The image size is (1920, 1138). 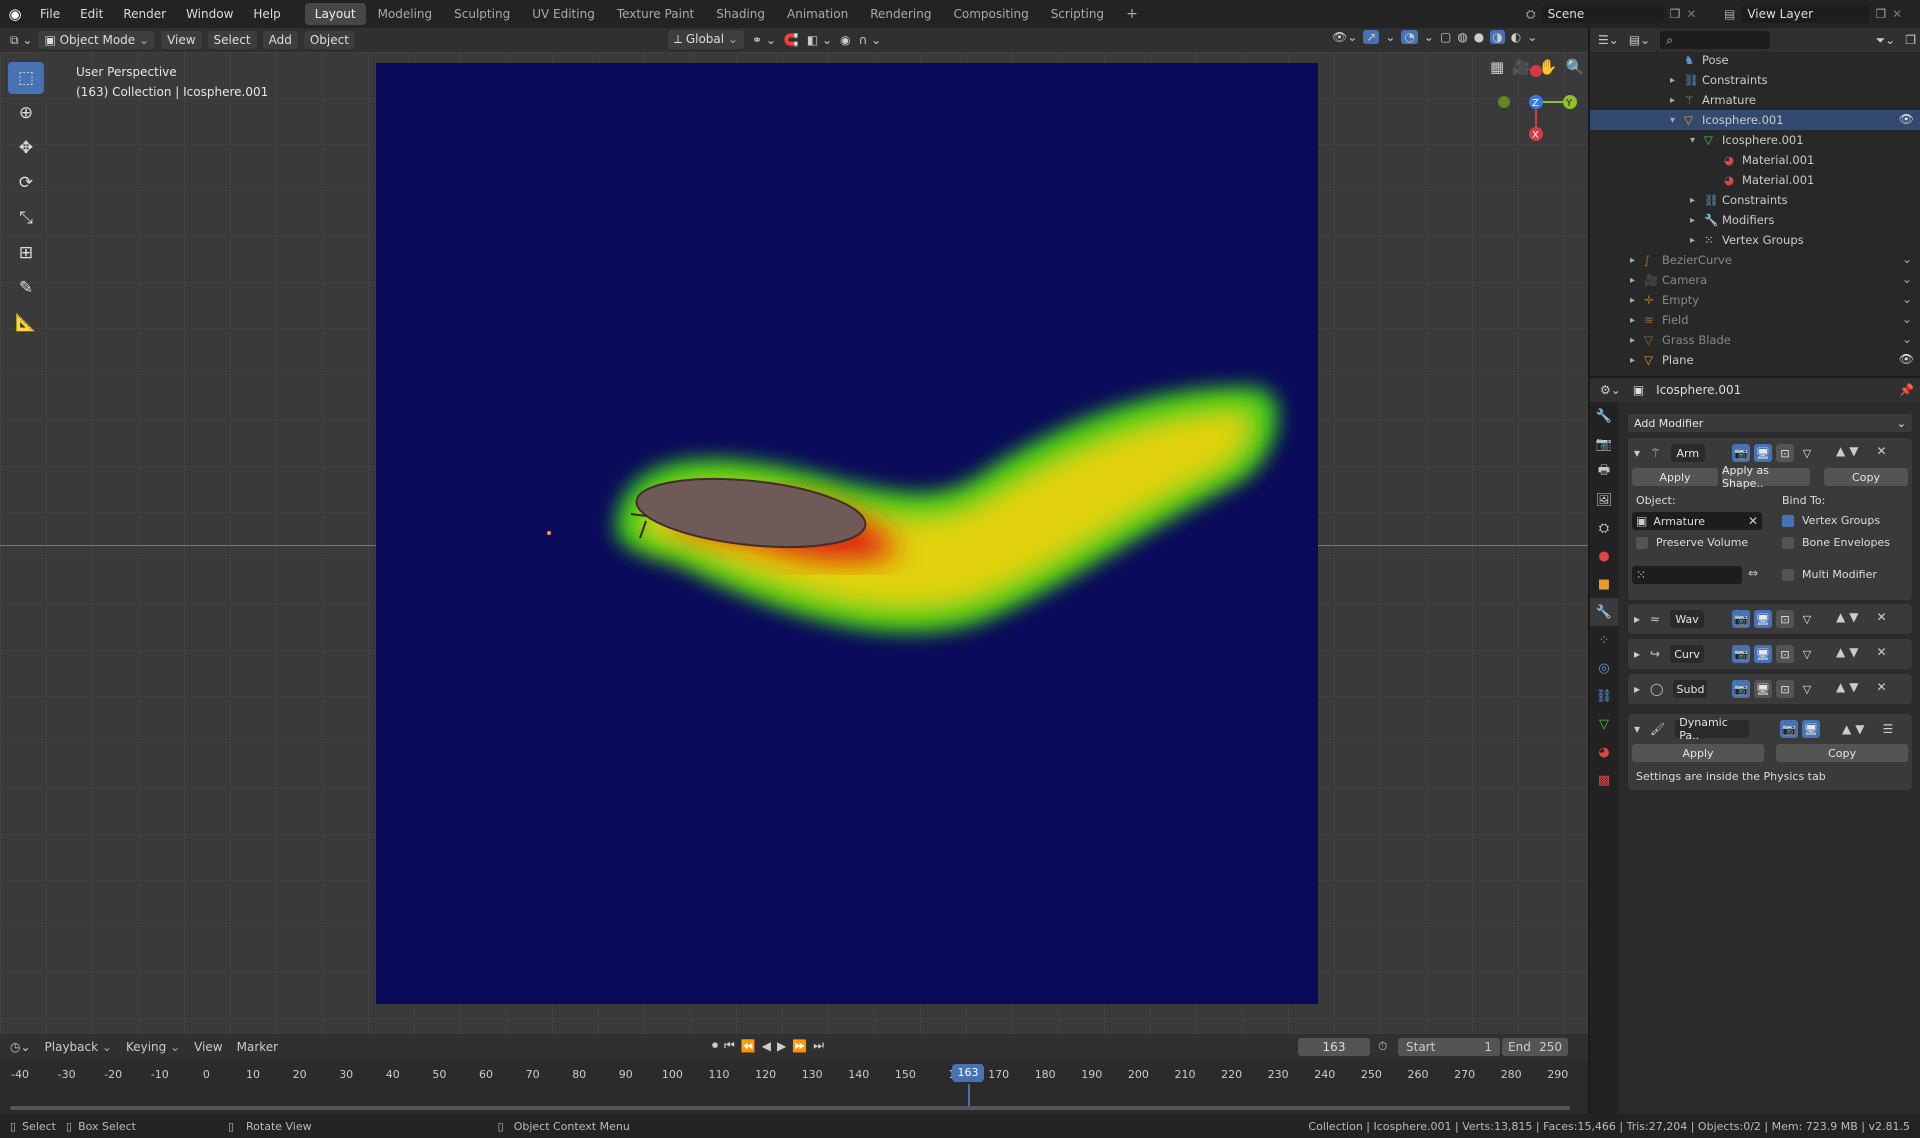 What do you see at coordinates (1887, 729) in the screenshot?
I see `modifier-options-icon: ☰` at bounding box center [1887, 729].